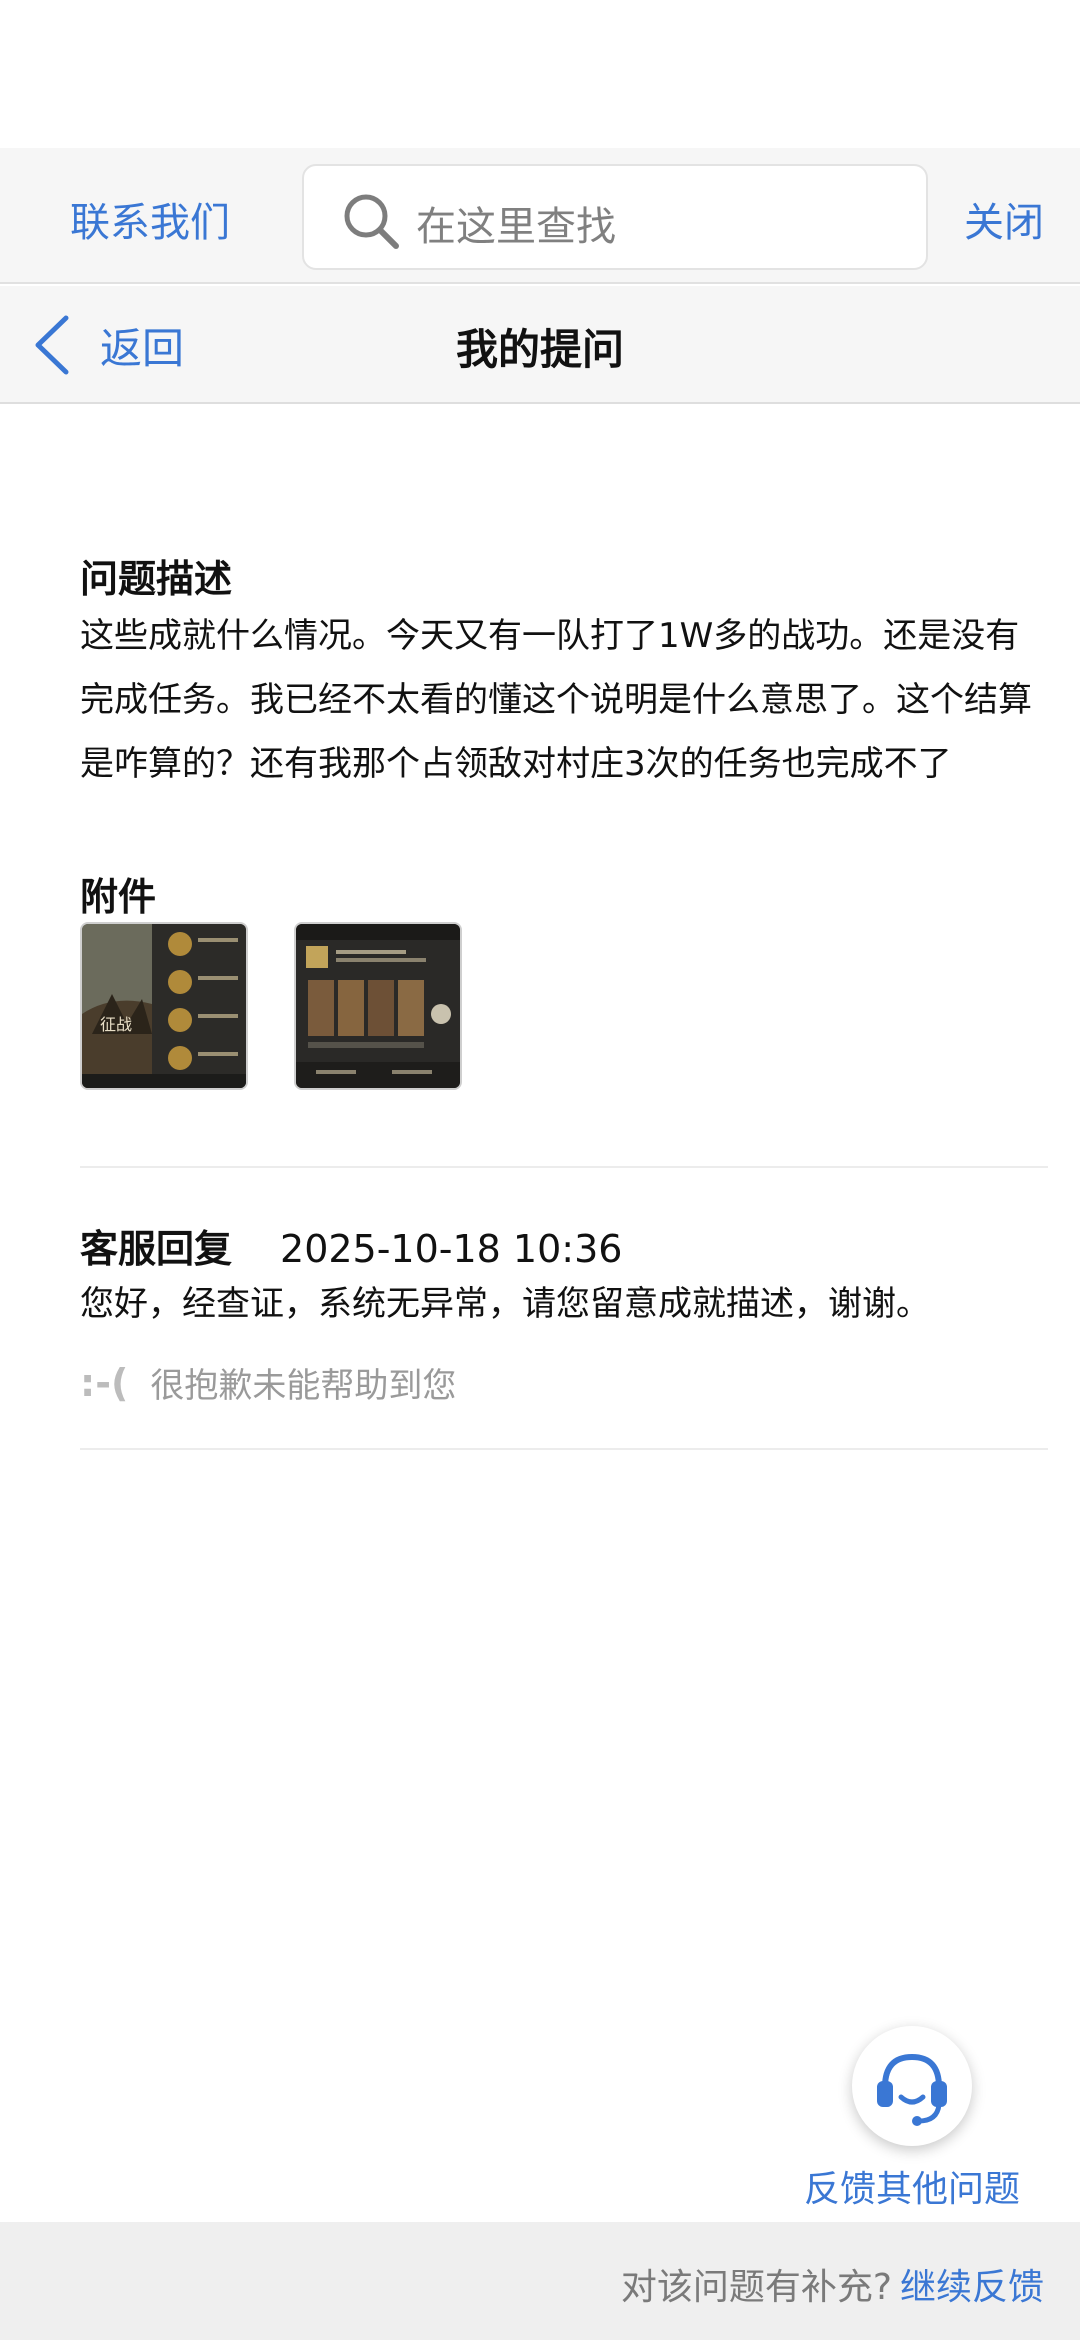 The image size is (1080, 2340). I want to click on contact-us-button: 联系我们, so click(150, 219).